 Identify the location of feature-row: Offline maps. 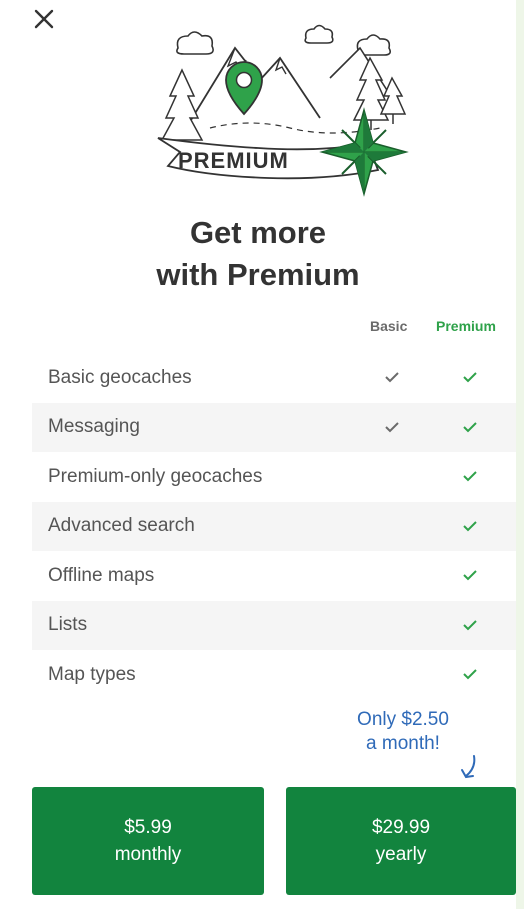
(274, 576).